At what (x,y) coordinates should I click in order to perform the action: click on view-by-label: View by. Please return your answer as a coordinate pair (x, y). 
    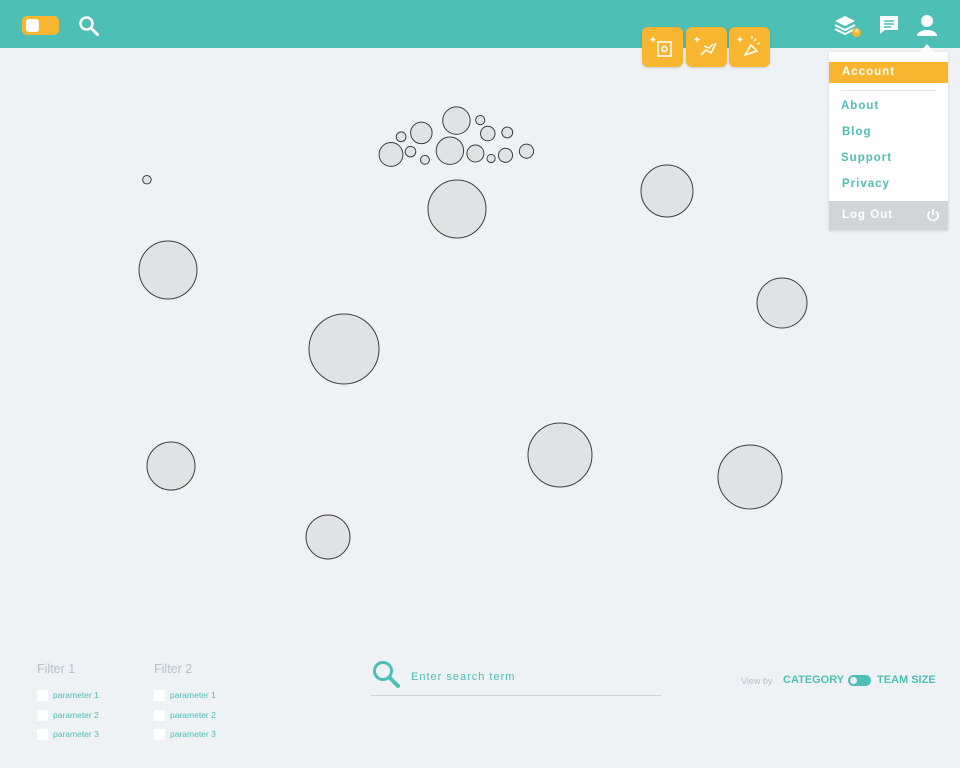
    Looking at the image, I should click on (757, 681).